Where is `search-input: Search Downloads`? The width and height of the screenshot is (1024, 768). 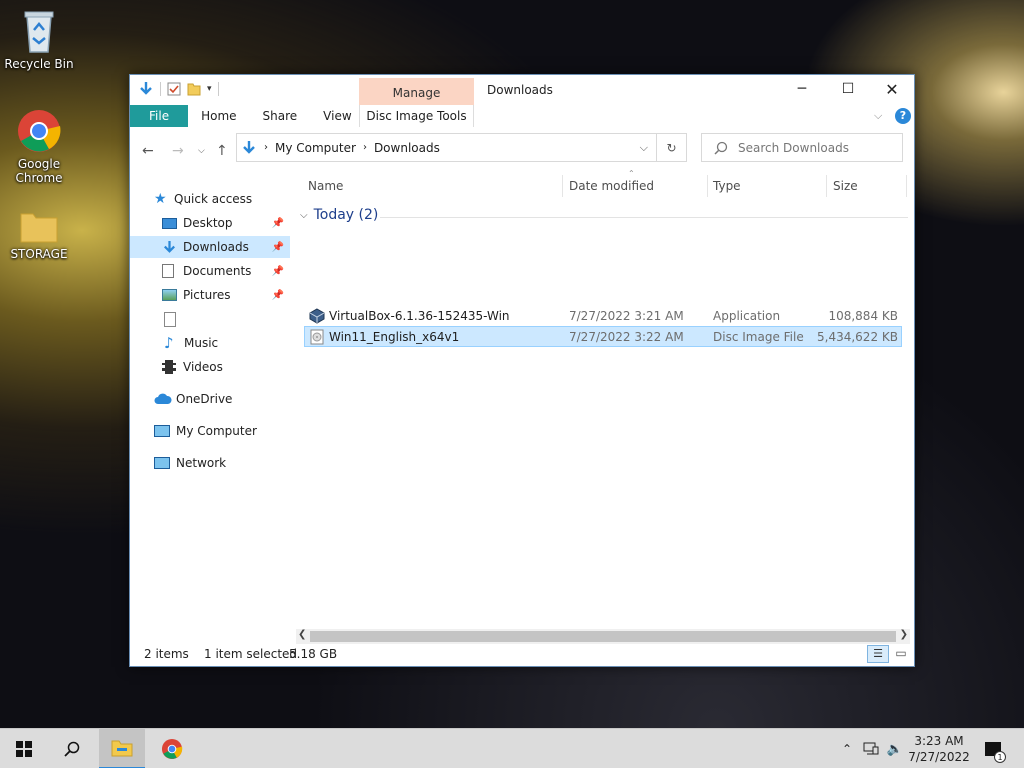
search-input: Search Downloads is located at coordinates (802, 147).